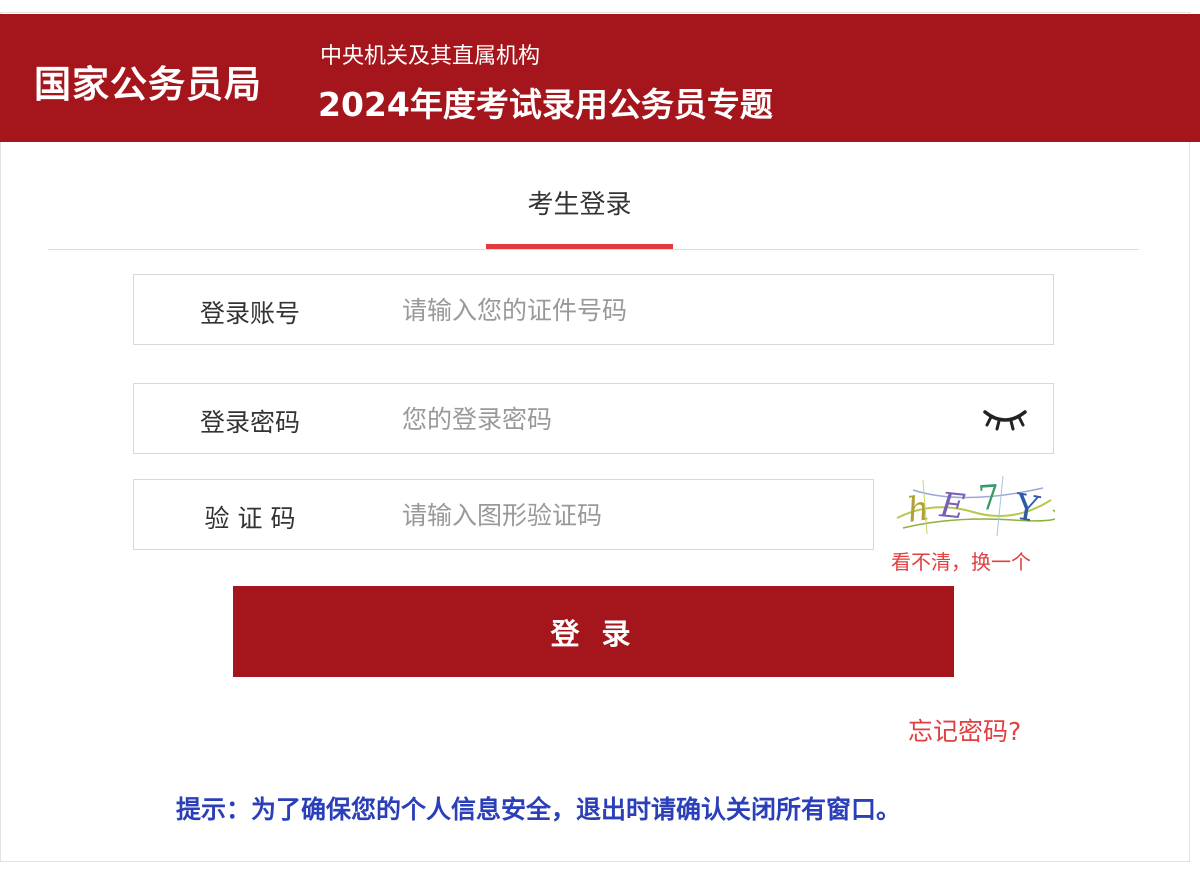 The height and width of the screenshot is (869, 1200). I want to click on site-header: 国家公务员局 中央机关及其直属机构 2024年度考试录用公务员专题, so click(600, 78).